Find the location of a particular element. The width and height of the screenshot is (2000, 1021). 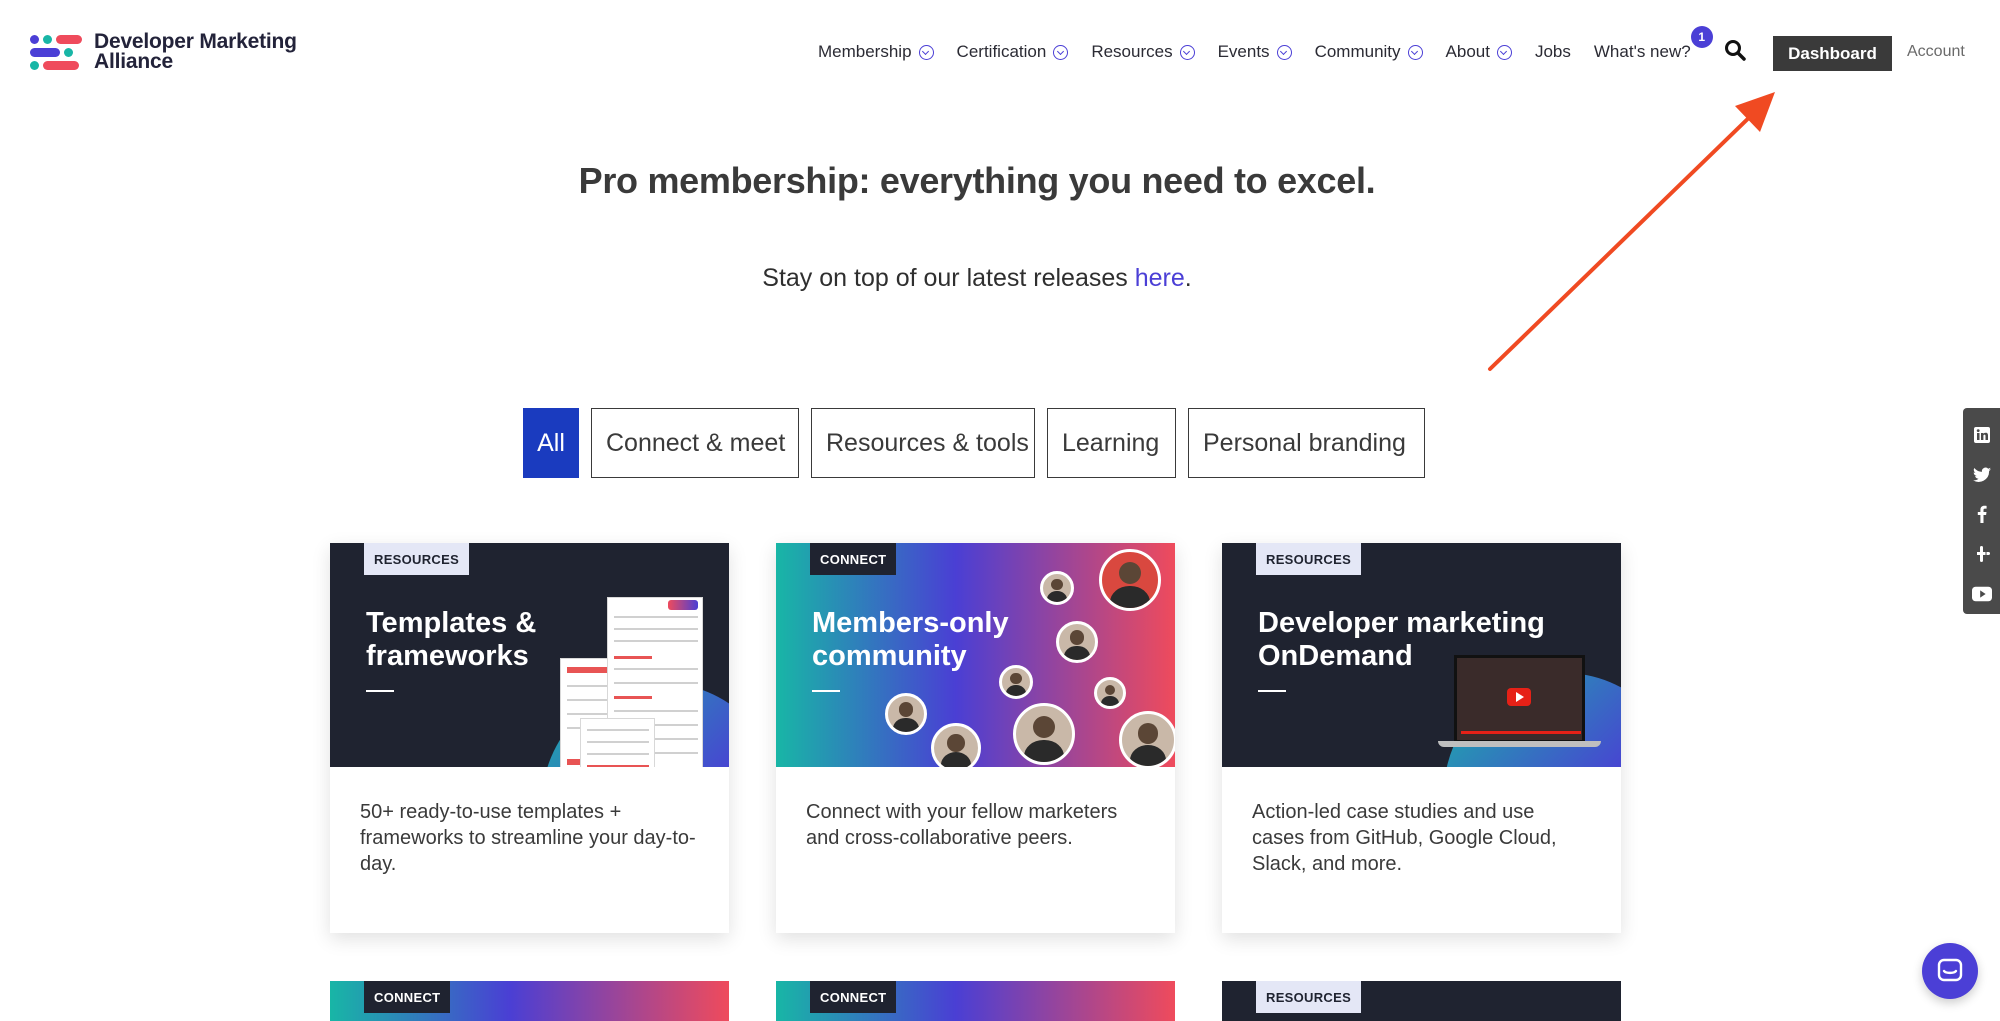

card-image: RESOURCES is located at coordinates (1421, 1001).